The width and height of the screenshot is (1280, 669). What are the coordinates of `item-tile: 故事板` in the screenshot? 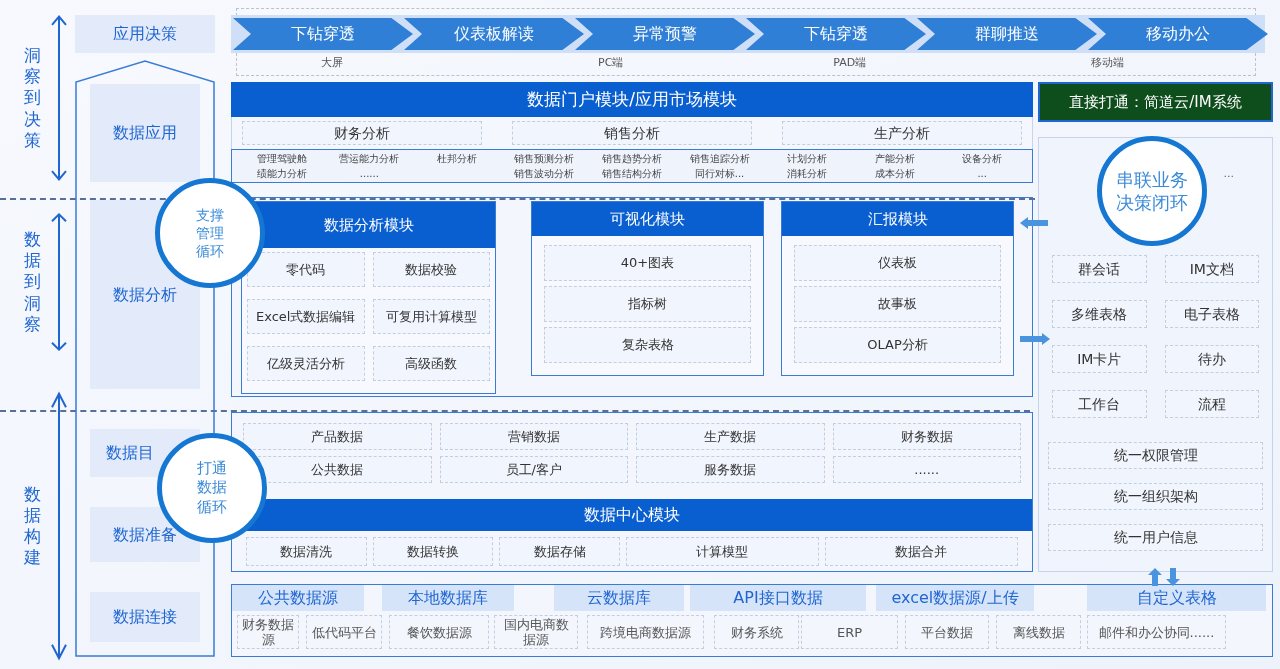 It's located at (897, 304).